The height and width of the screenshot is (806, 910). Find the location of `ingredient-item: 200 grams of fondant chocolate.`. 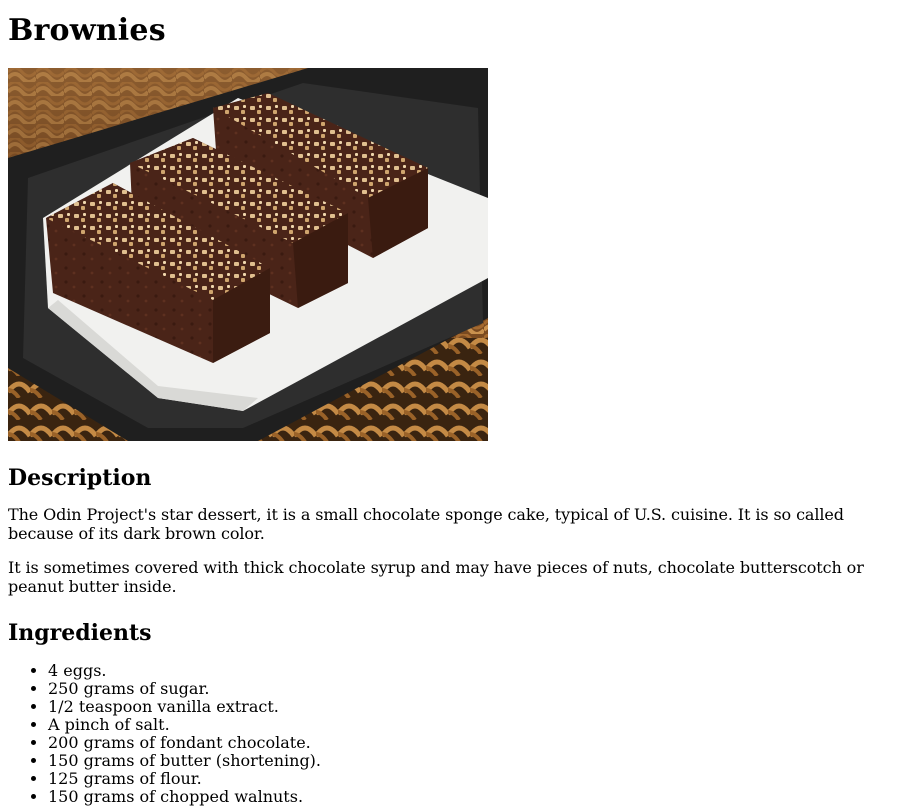

ingredient-item: 200 grams of fondant chocolate. is located at coordinates (475, 743).